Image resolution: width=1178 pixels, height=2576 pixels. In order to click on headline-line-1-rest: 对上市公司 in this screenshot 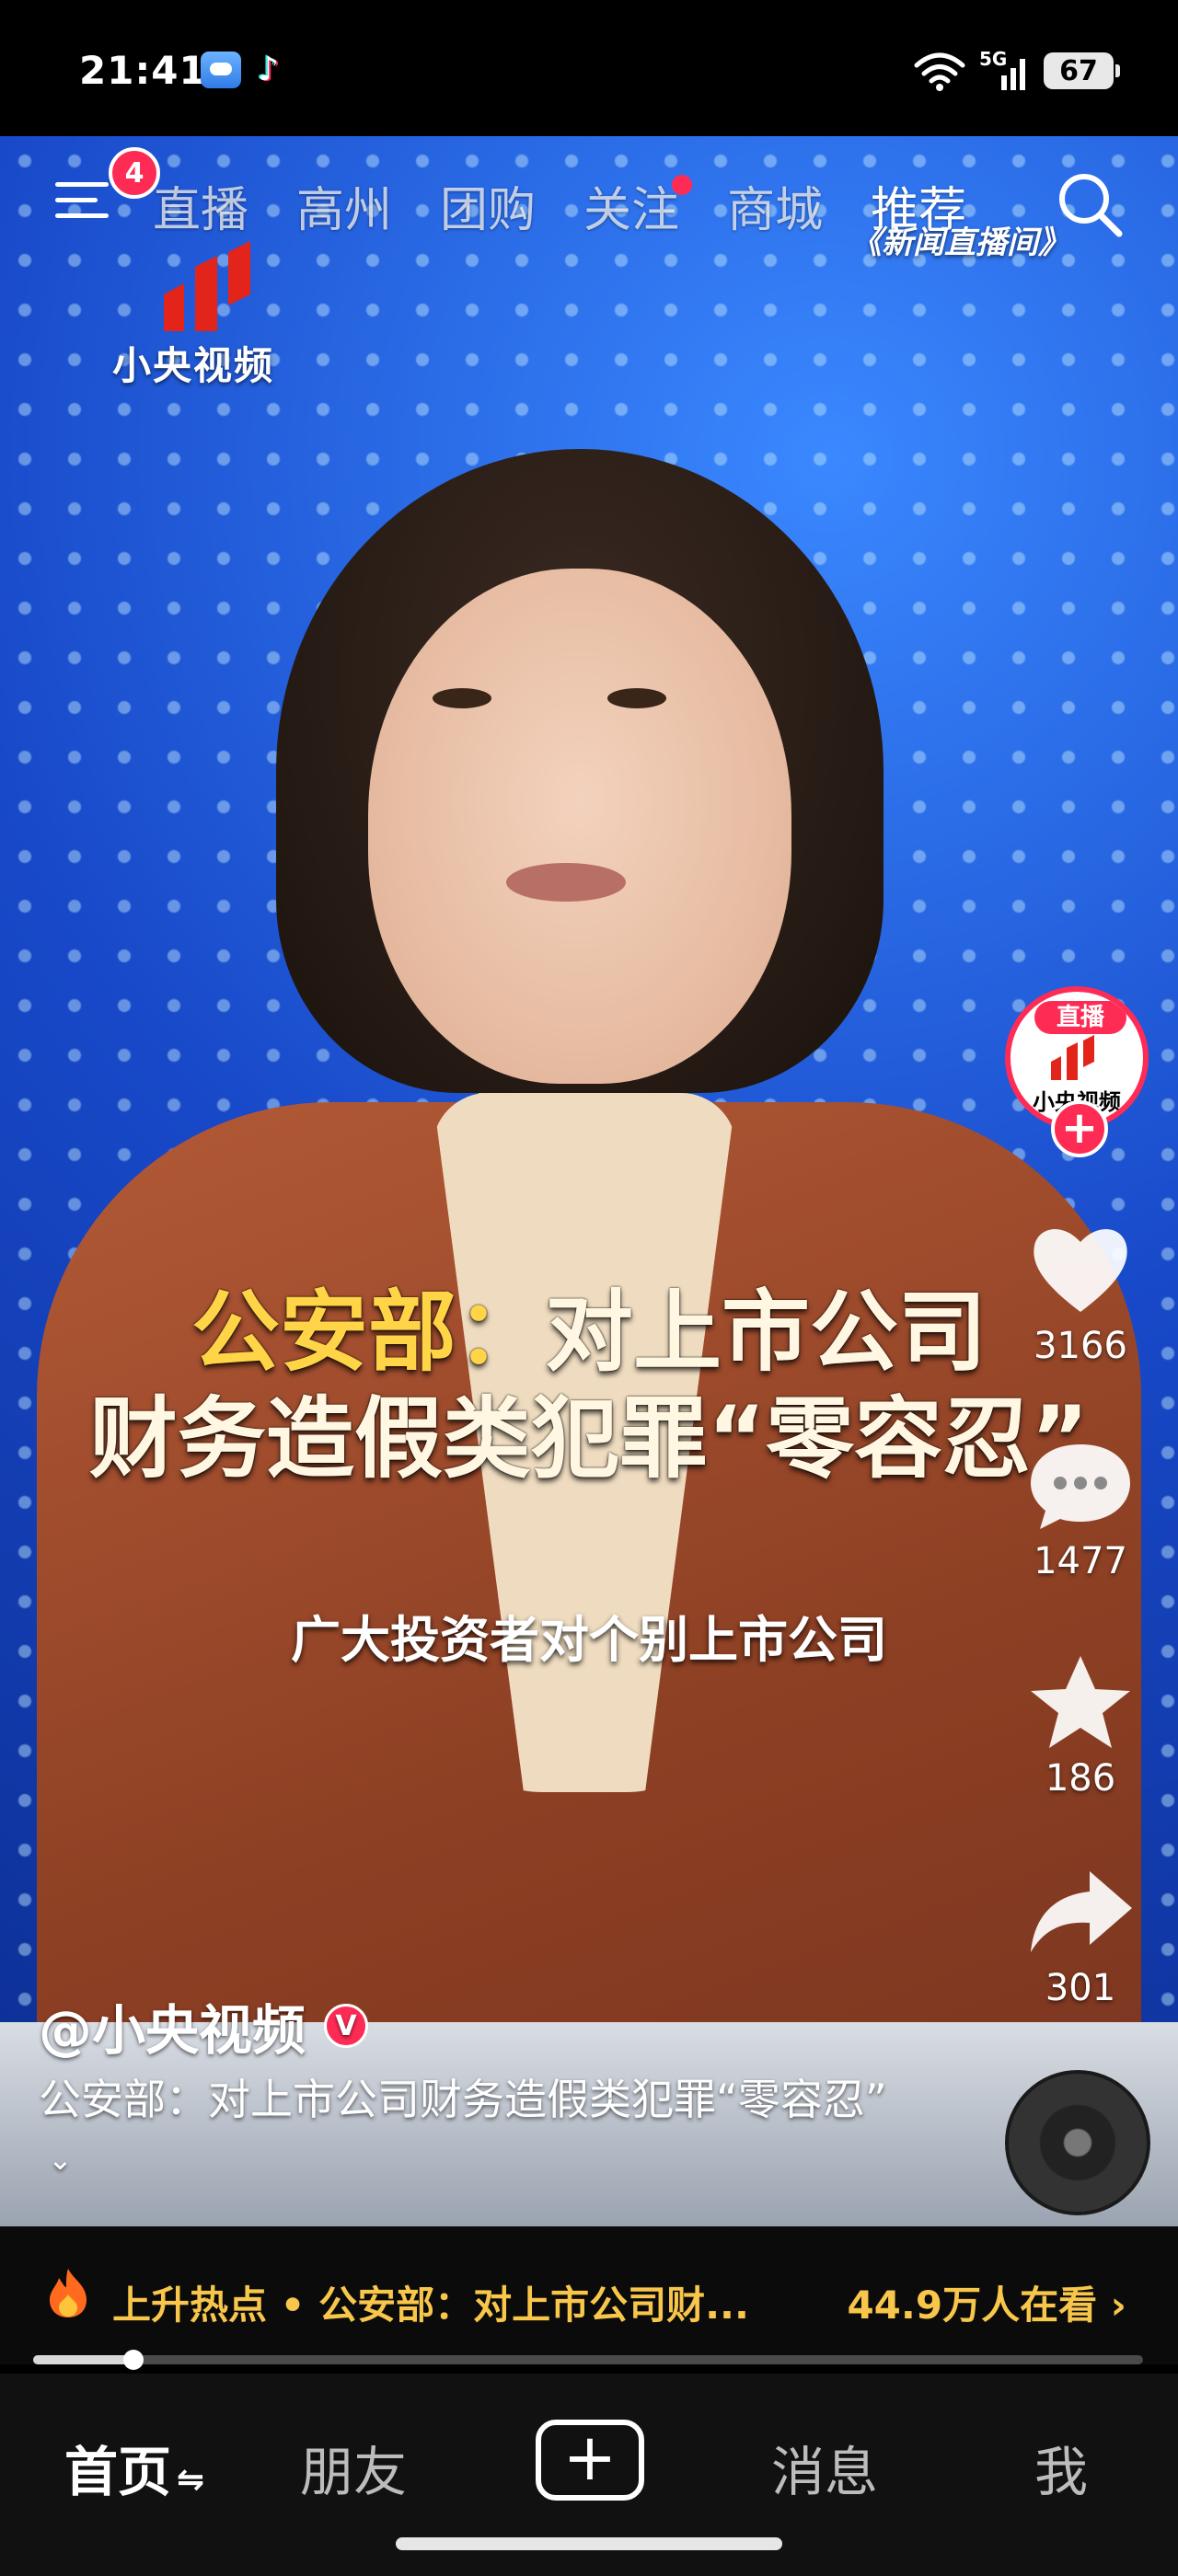, I will do `click(766, 1332)`.